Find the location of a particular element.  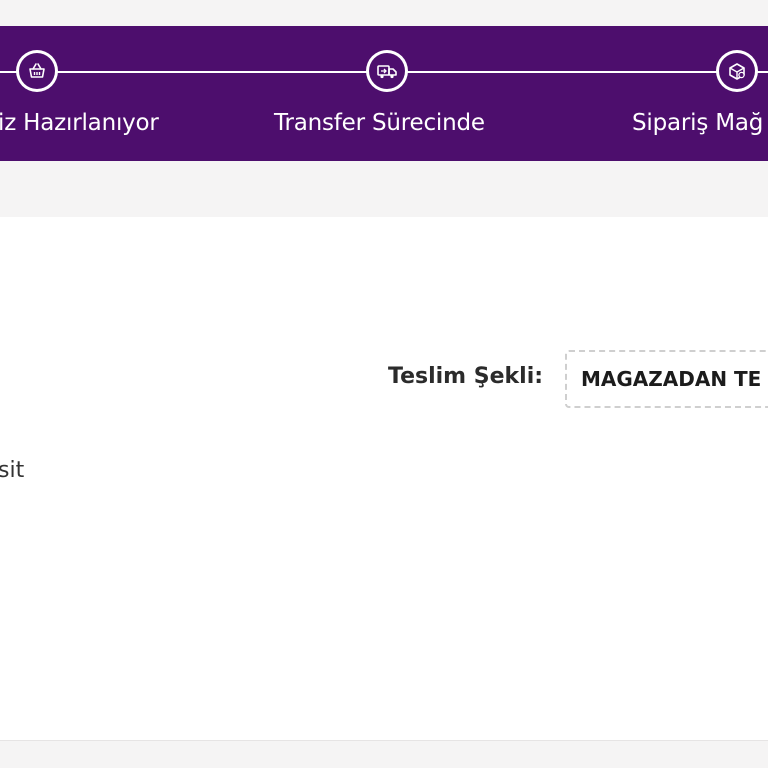

step-store-label: Sipariş Mağ is located at coordinates (698, 123).